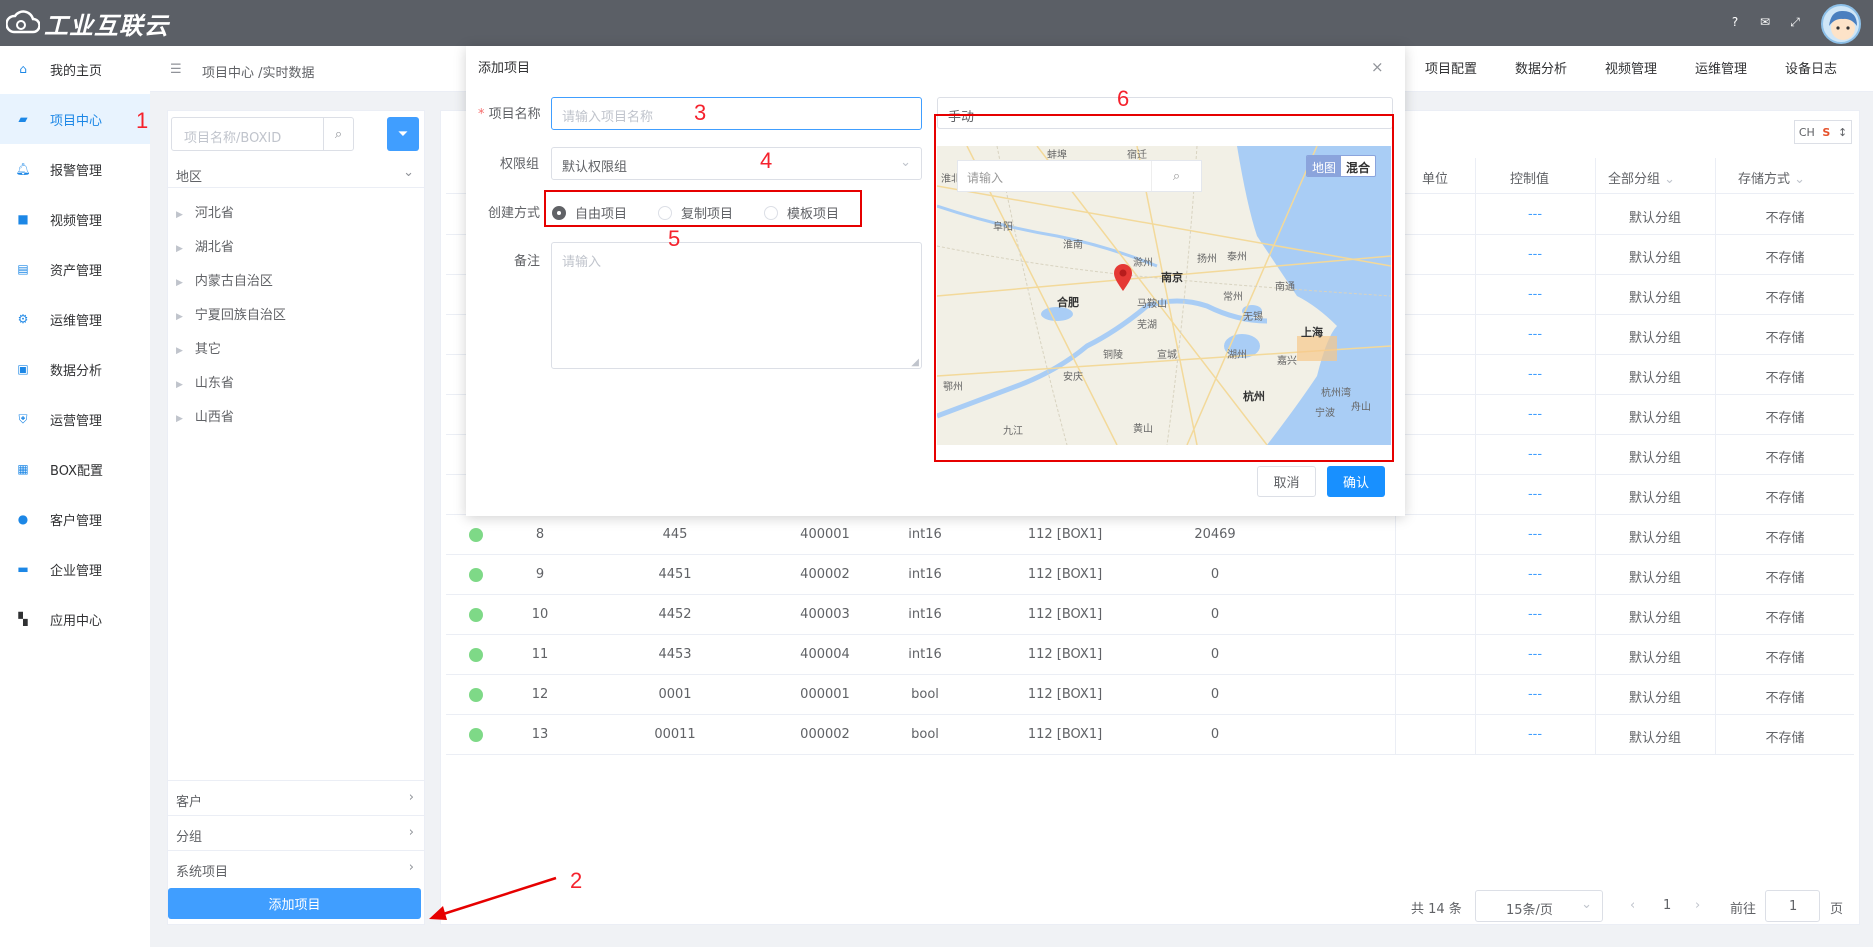 Image resolution: width=1873 pixels, height=947 pixels. What do you see at coordinates (1667, 905) in the screenshot?
I see `page-number: 1` at bounding box center [1667, 905].